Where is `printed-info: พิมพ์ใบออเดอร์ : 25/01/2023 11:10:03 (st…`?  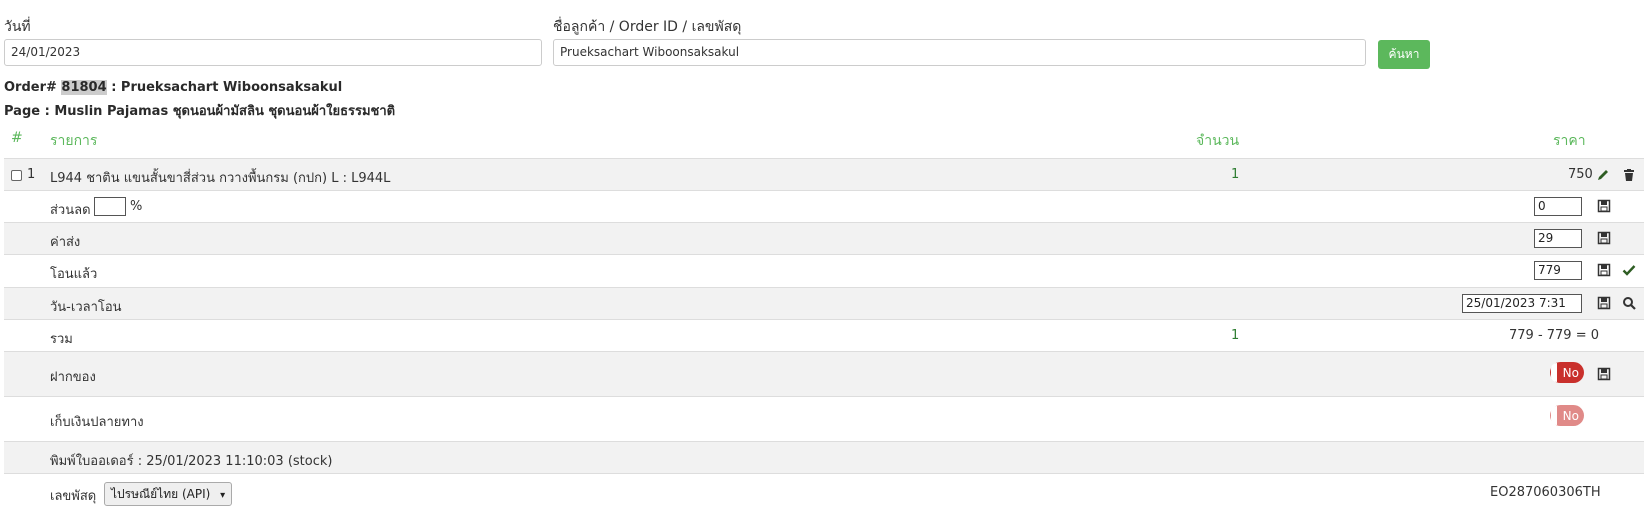
printed-info: พิมพ์ใบออเดอร์ : 25/01/2023 11:10:03 (st… is located at coordinates (191, 461).